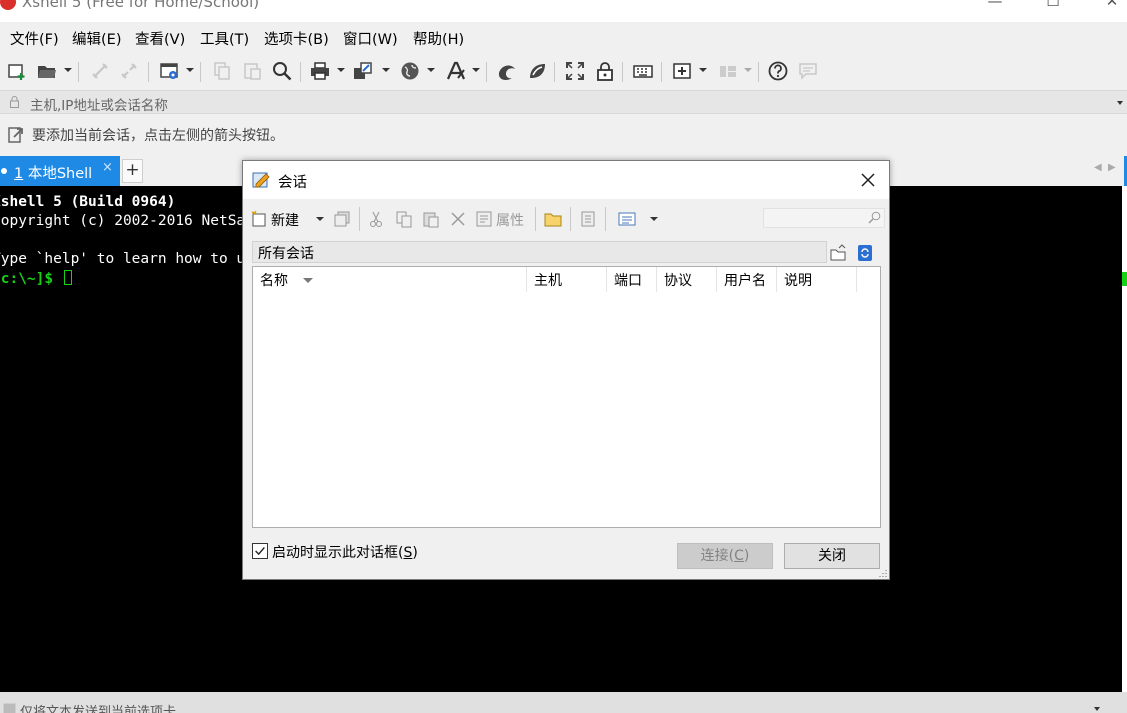  What do you see at coordinates (14, 102) in the screenshot?
I see `address-lock-icon` at bounding box center [14, 102].